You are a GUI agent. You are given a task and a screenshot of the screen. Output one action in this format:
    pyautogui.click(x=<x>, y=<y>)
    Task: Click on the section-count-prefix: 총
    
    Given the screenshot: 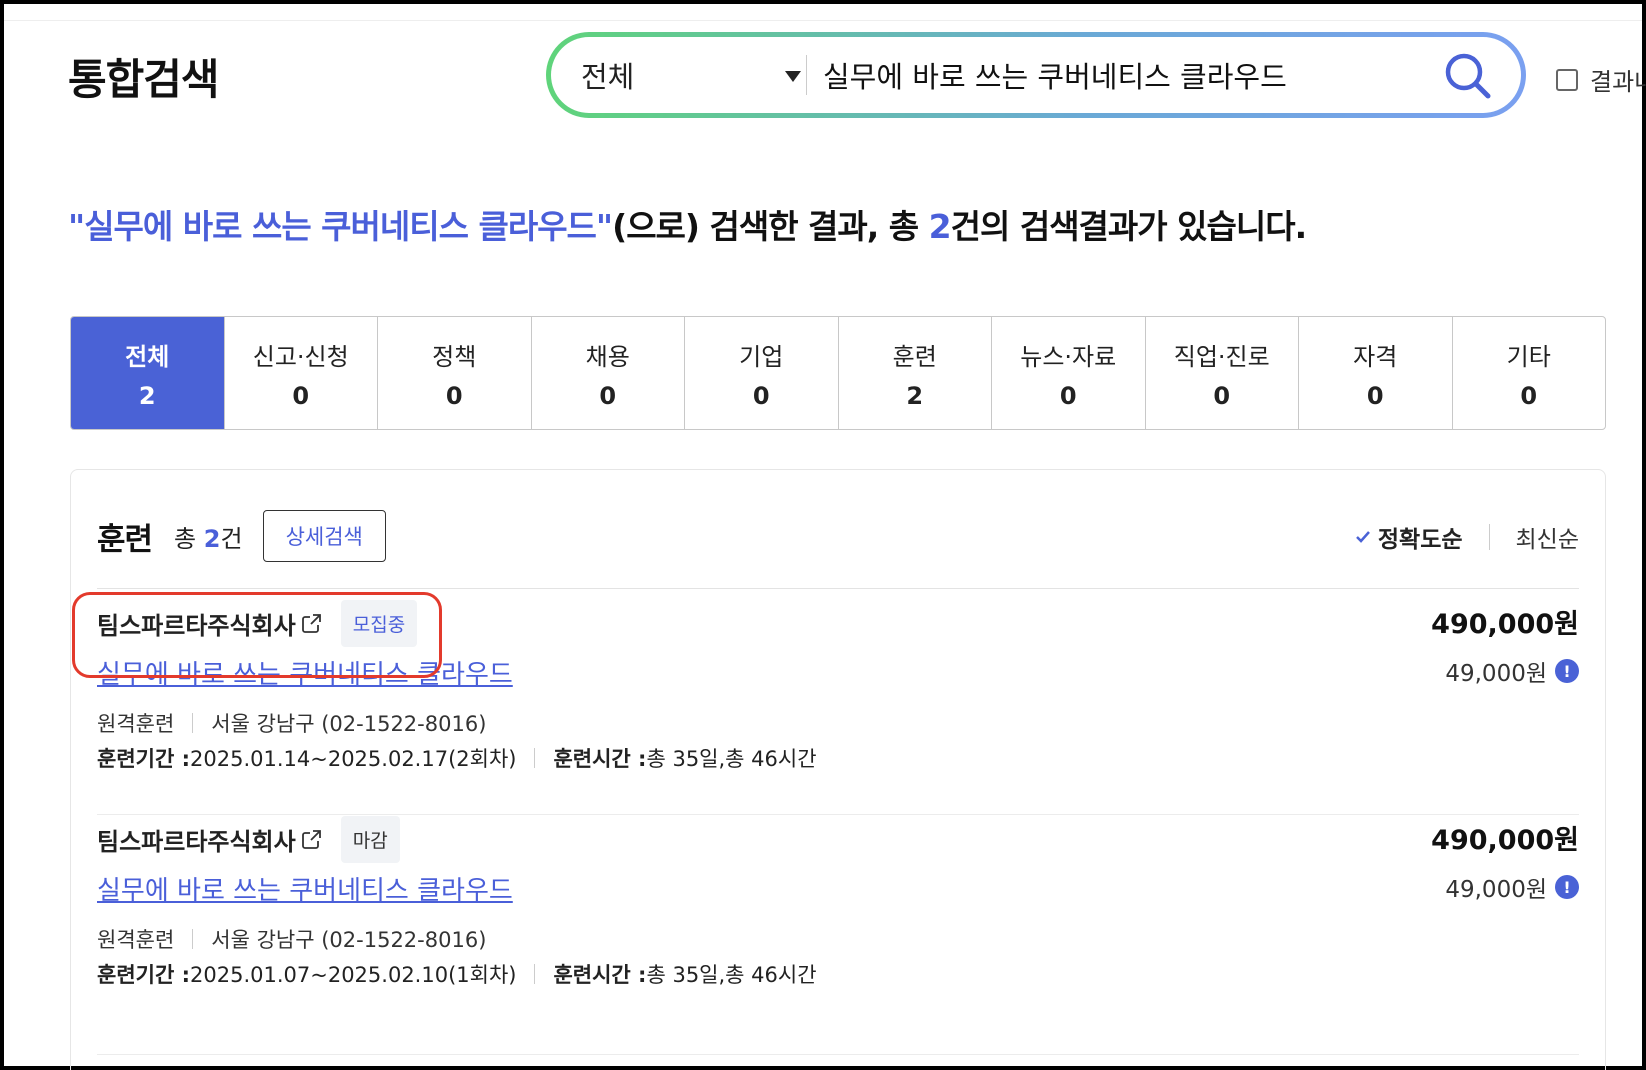 What is the action you would take?
    pyautogui.click(x=189, y=538)
    